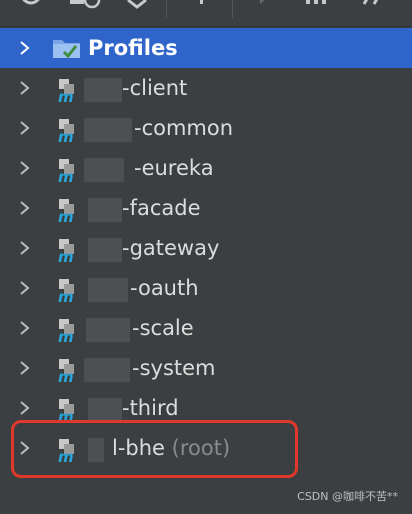  Describe the element at coordinates (163, 328) in the screenshot. I see `module-name-suffix: -scale` at that location.